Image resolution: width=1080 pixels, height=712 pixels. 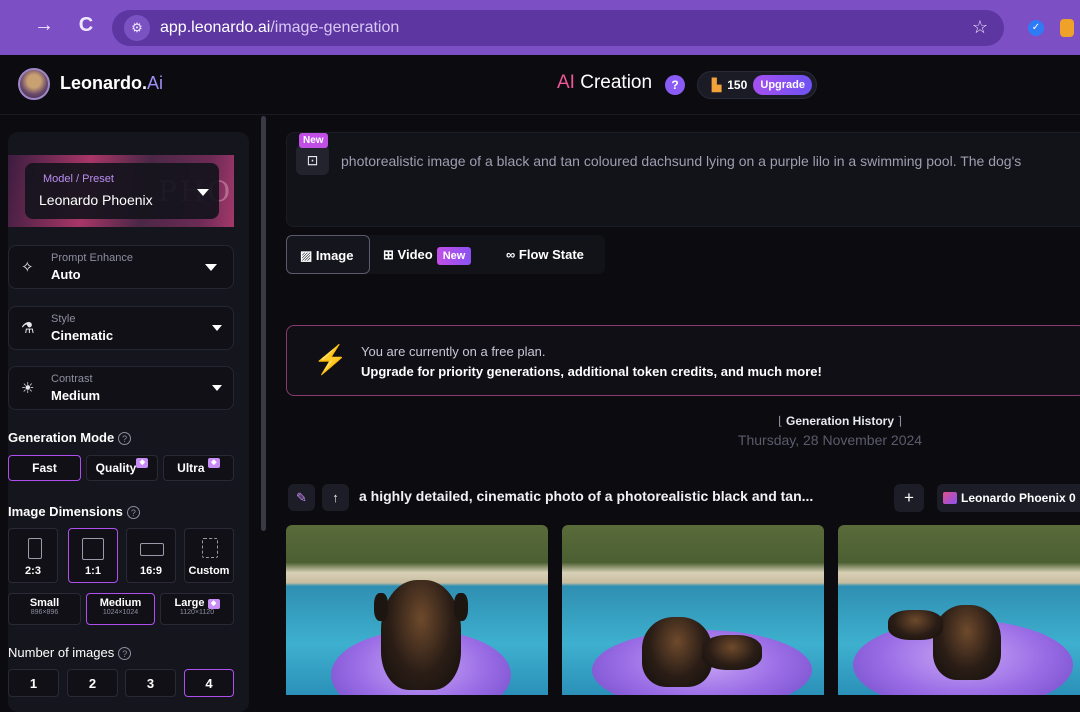 I want to click on dachshund-body, so click(x=915, y=625).